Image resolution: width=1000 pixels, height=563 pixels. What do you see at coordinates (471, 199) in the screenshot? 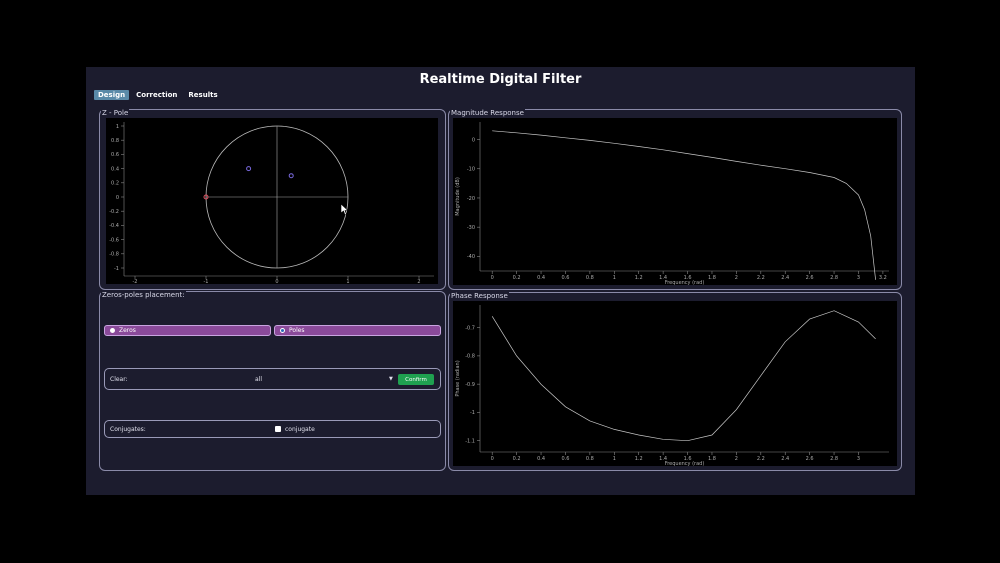
I see `y-tick-label: -20` at bounding box center [471, 199].